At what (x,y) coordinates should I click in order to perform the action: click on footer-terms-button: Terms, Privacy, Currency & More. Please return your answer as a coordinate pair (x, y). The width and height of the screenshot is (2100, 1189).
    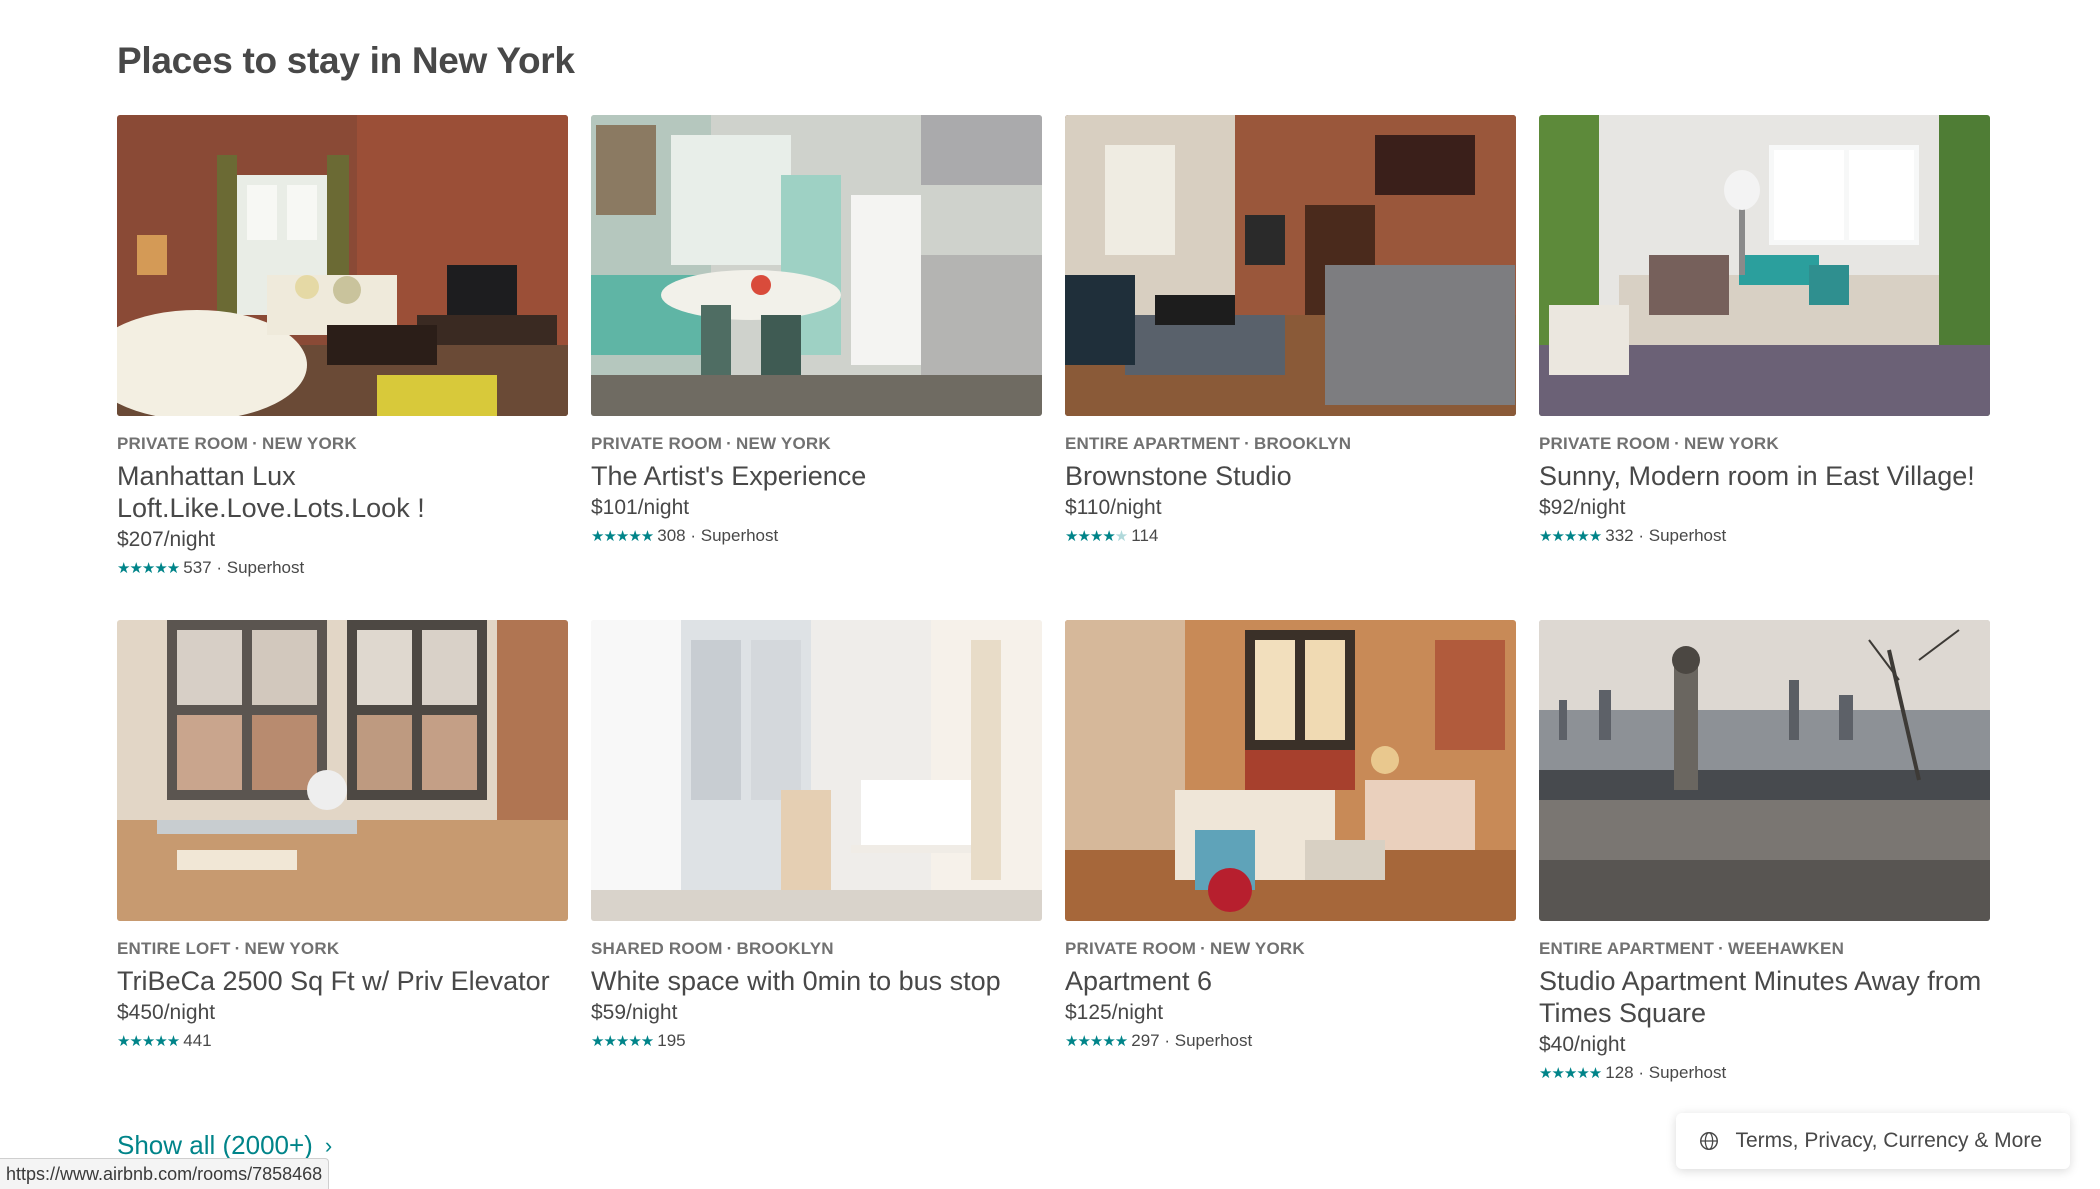
    Looking at the image, I should click on (1872, 1141).